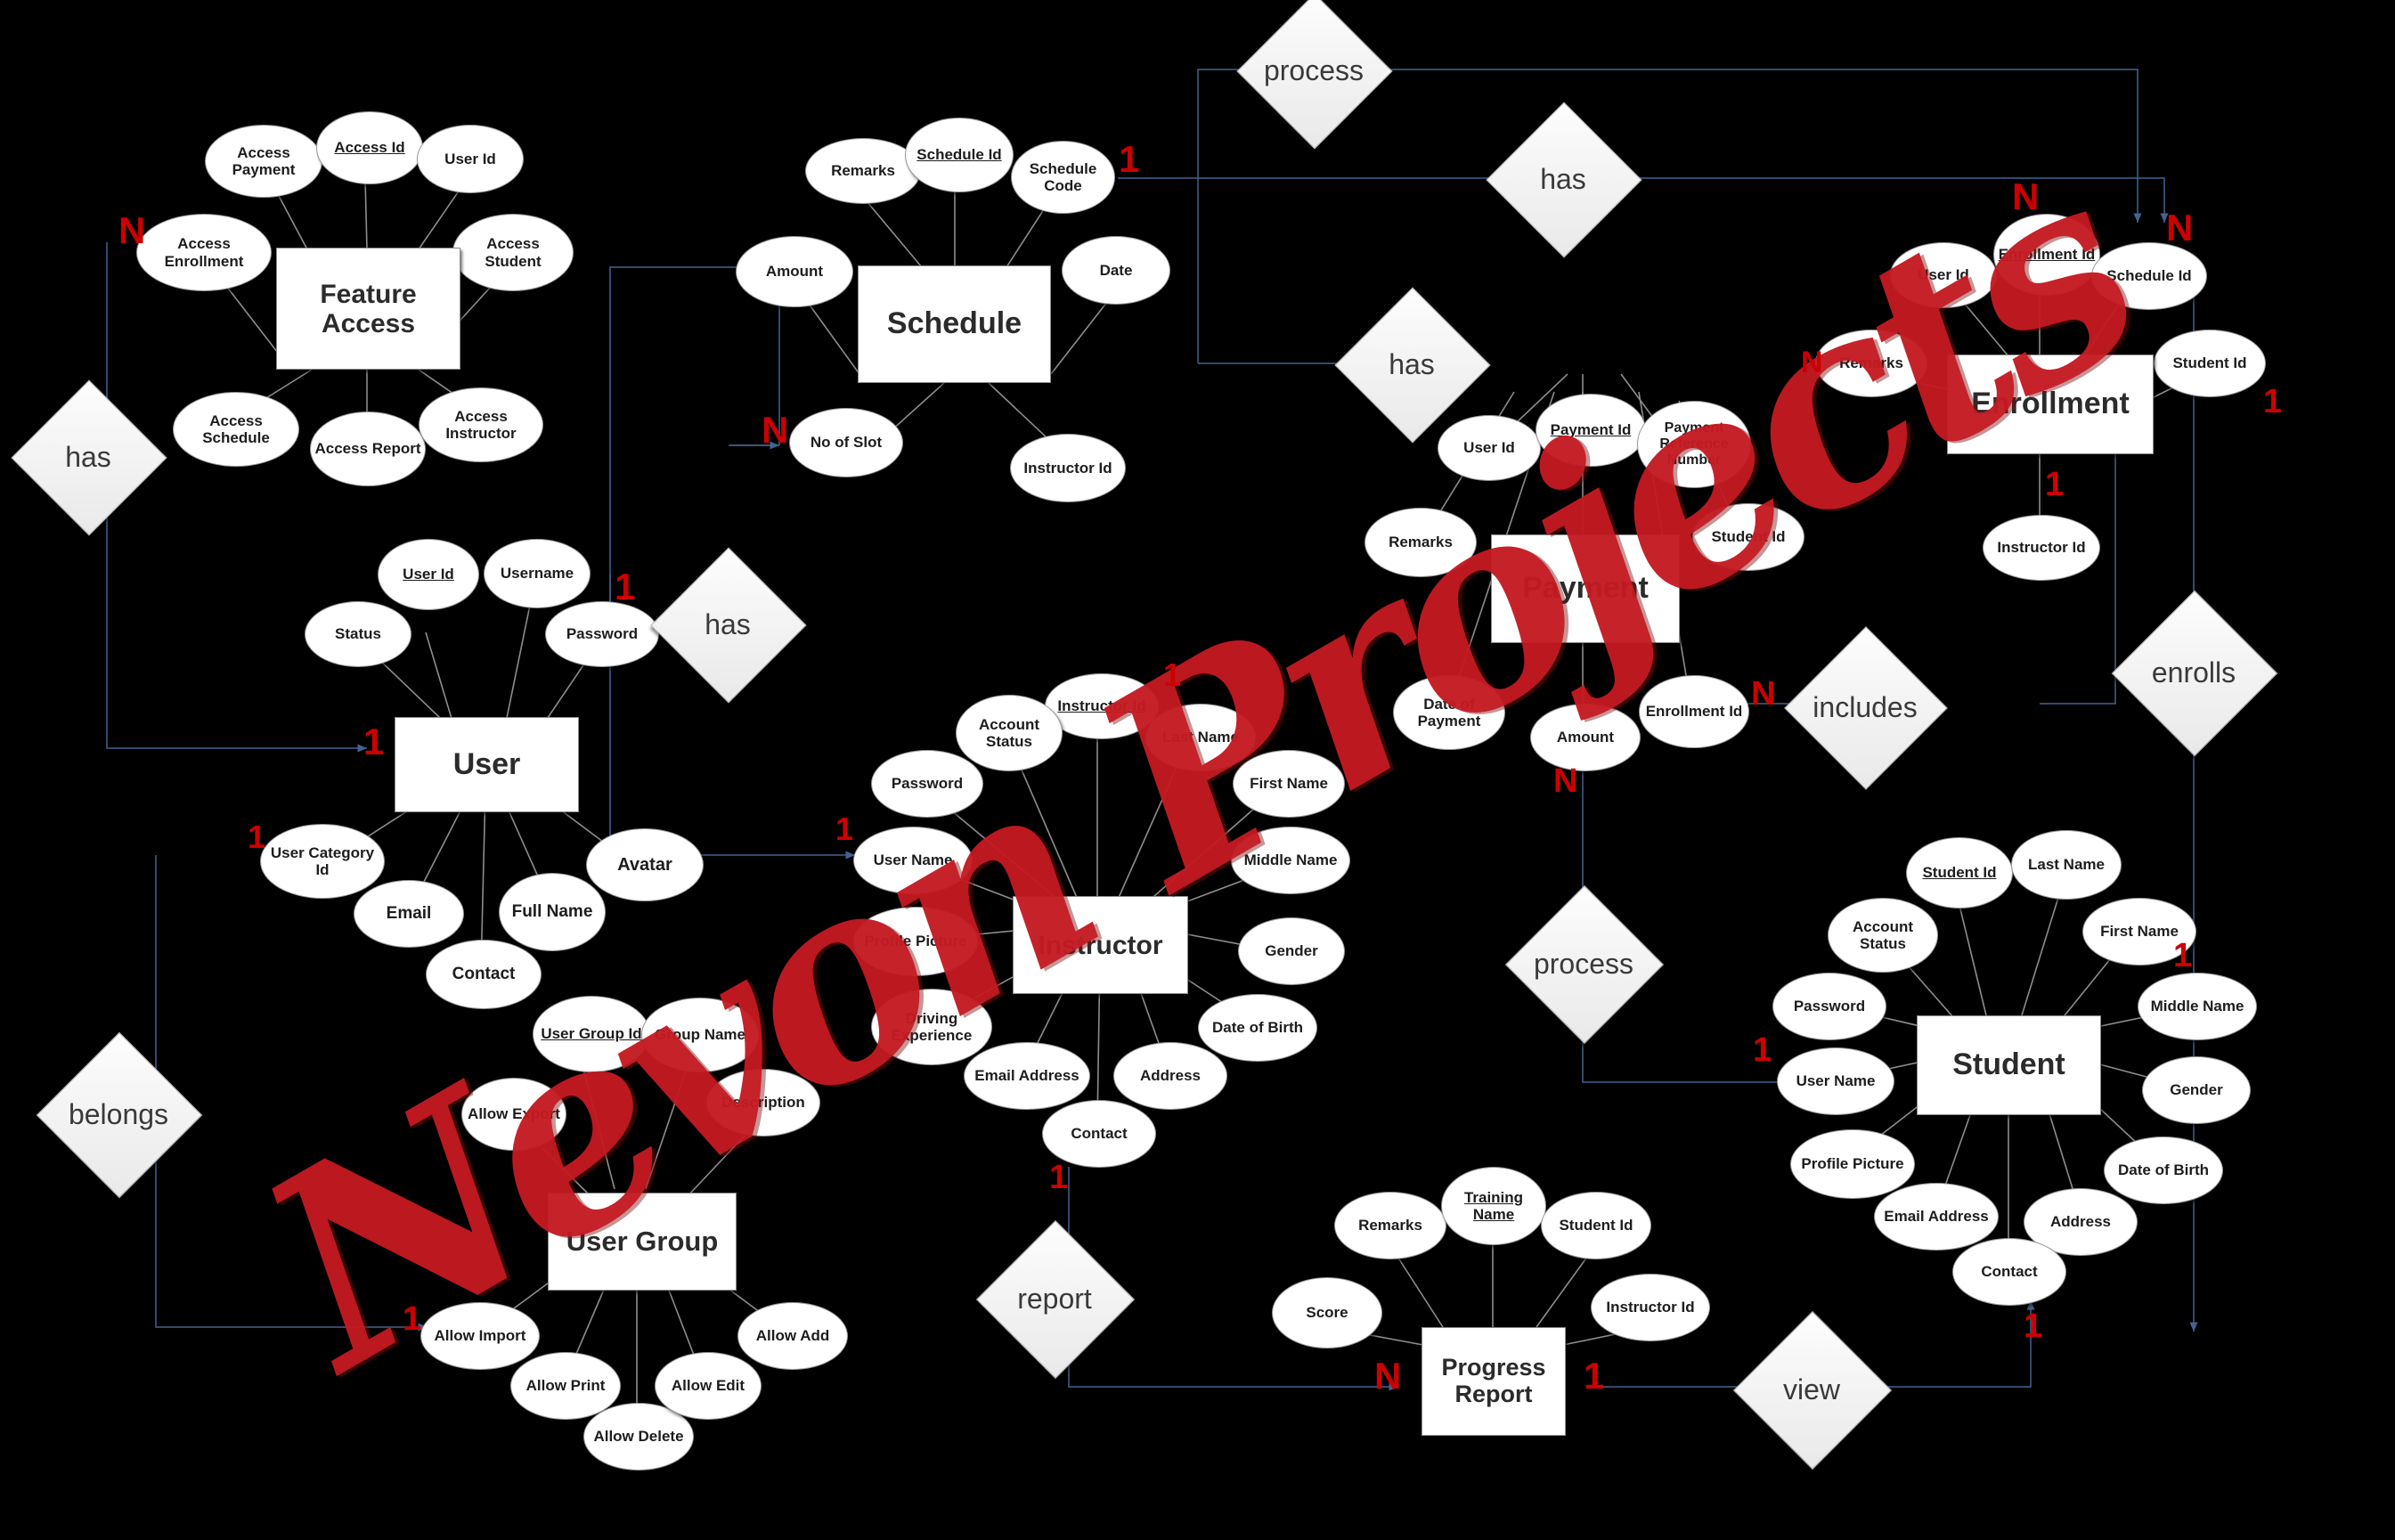 This screenshot has width=2395, height=1540. Describe the element at coordinates (1099, 1134) in the screenshot. I see `attr-instructor-contact: Contact` at that location.